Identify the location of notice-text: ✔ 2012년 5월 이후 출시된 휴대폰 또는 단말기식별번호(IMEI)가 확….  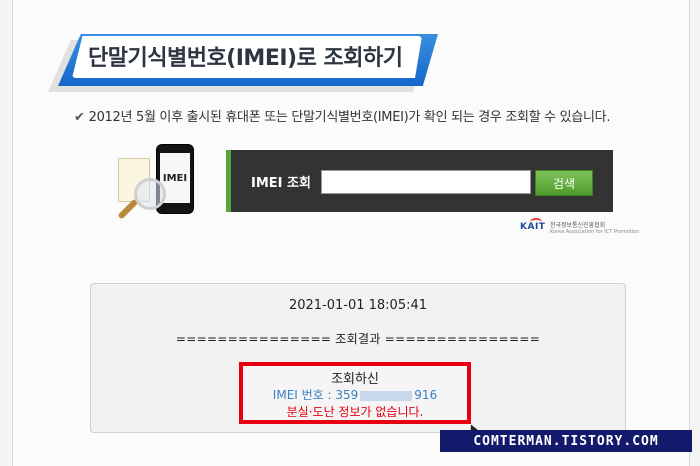
(342, 115).